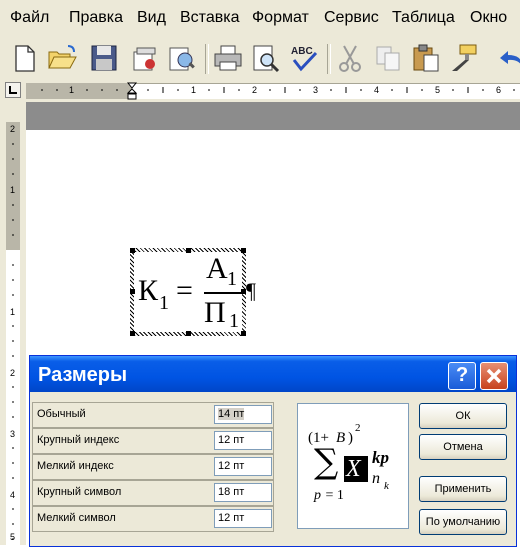  What do you see at coordinates (209, 18) in the screenshot?
I see `menu-insert: Вставка` at bounding box center [209, 18].